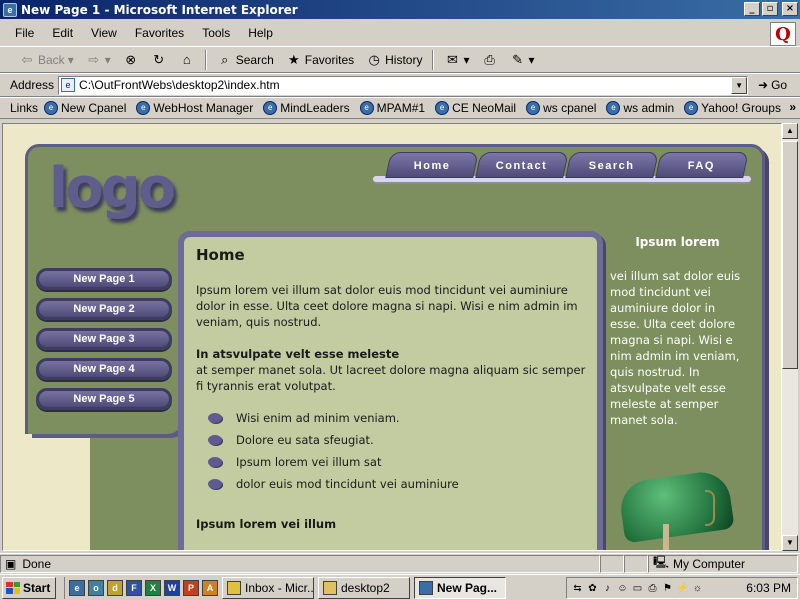  Describe the element at coordinates (790, 131) in the screenshot. I see `scroll-up-icon: ▲` at that location.